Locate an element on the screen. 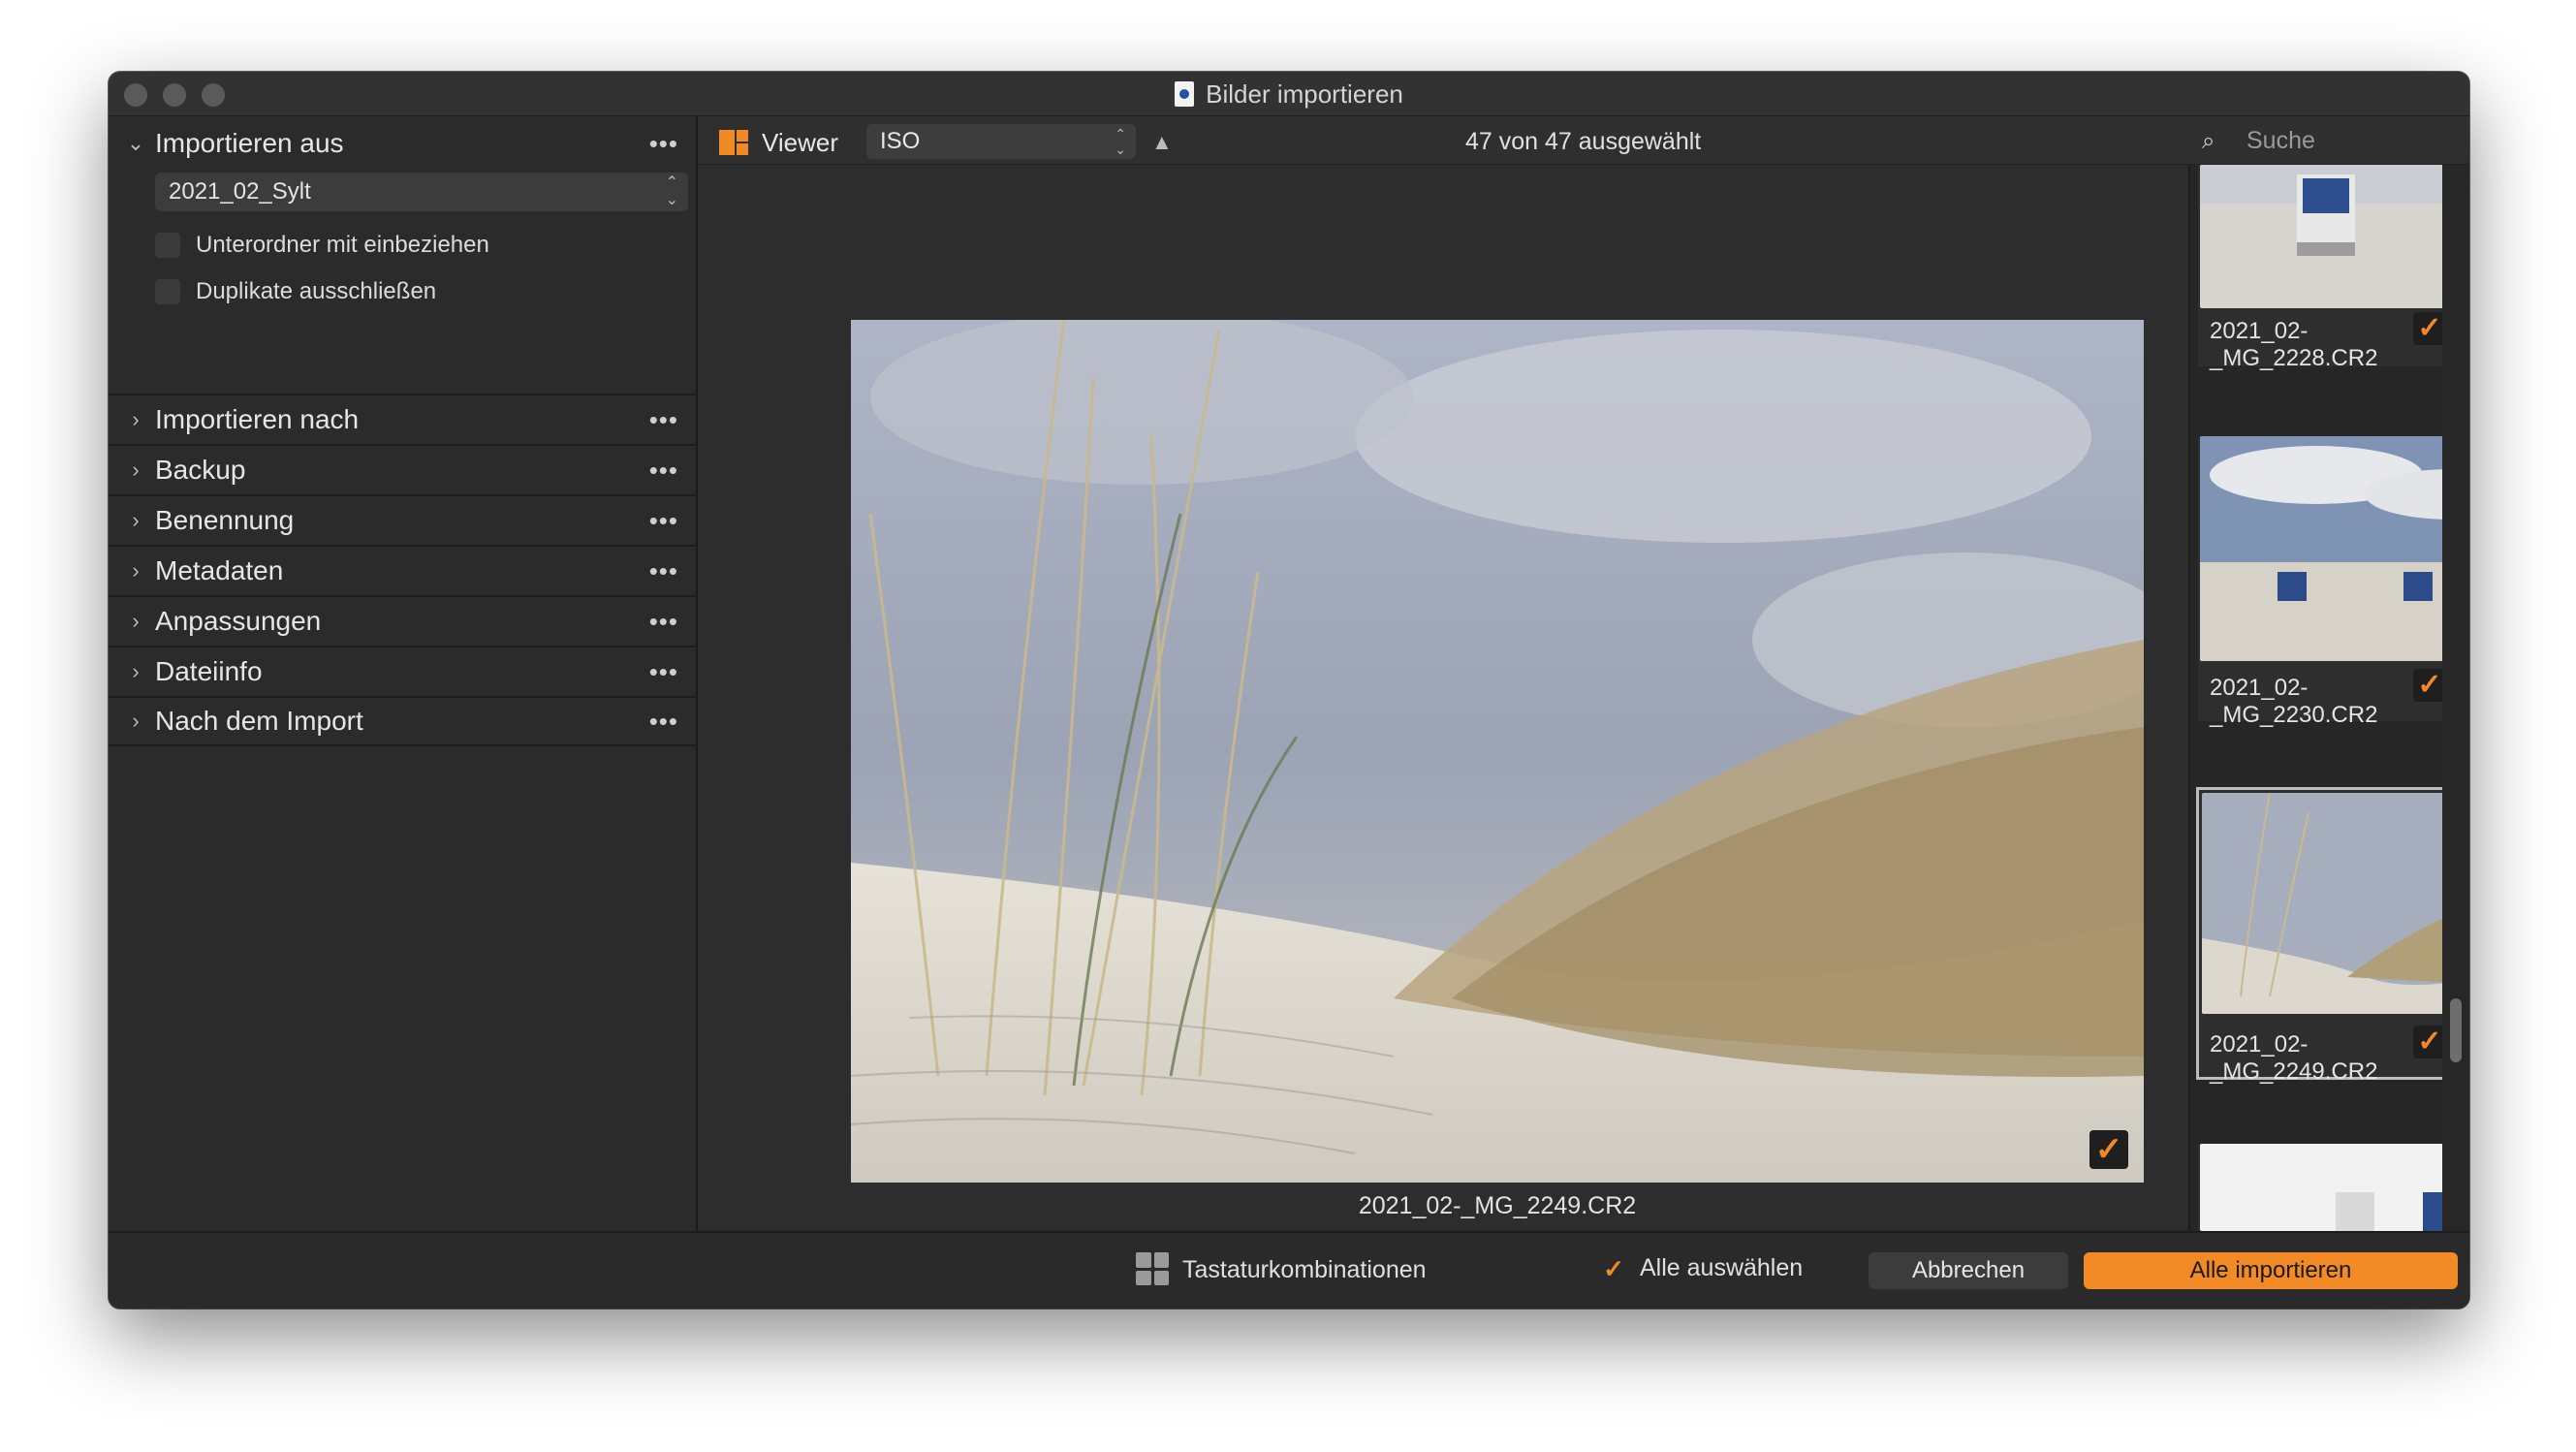 Image resolution: width=2576 pixels, height=1452 pixels. title-wrap: Bilder importieren is located at coordinates (1289, 94).